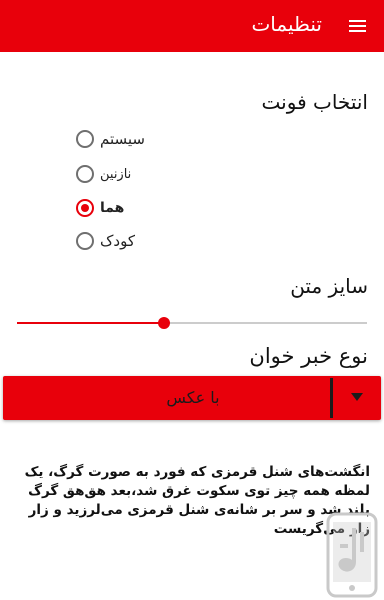 The height and width of the screenshot is (600, 384). Describe the element at coordinates (352, 555) in the screenshot. I see `app-logo-icon` at that location.